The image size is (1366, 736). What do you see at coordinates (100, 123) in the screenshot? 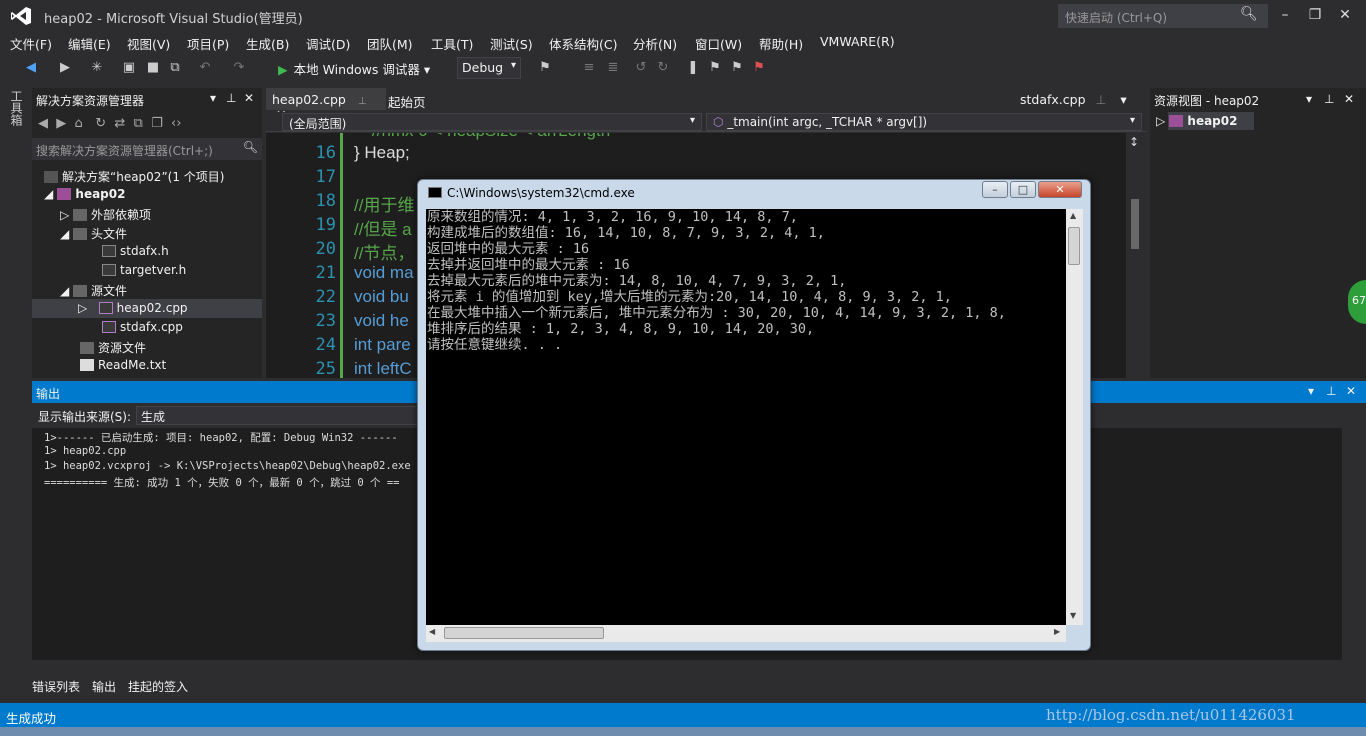
I see `sync-icon: ↻` at bounding box center [100, 123].